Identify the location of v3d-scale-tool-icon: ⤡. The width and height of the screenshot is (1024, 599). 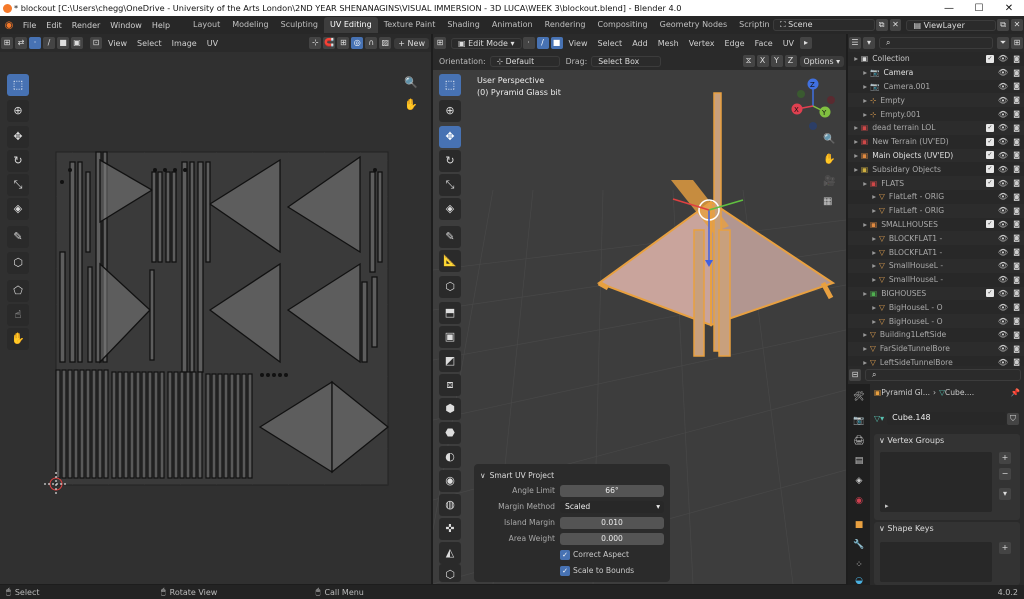
(450, 185).